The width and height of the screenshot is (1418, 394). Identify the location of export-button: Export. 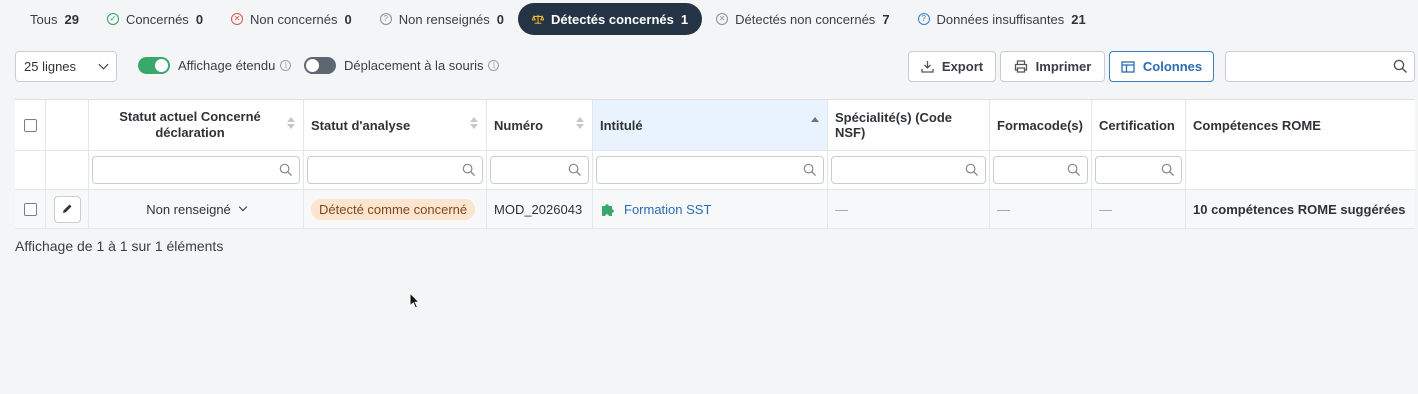
(952, 66).